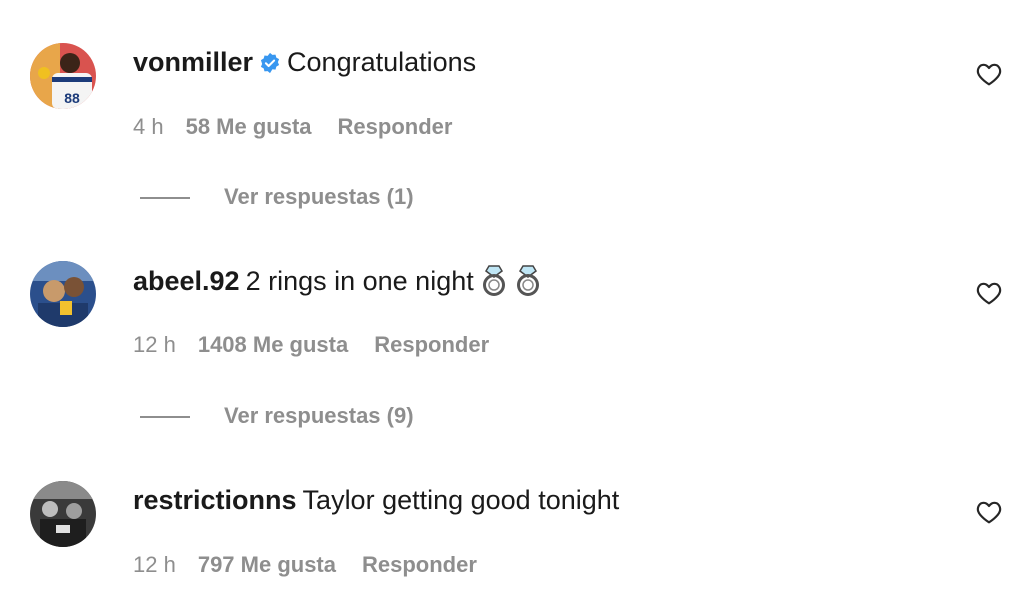 This screenshot has width=1024, height=597. I want to click on comment-username: vonmiller, so click(193, 62).